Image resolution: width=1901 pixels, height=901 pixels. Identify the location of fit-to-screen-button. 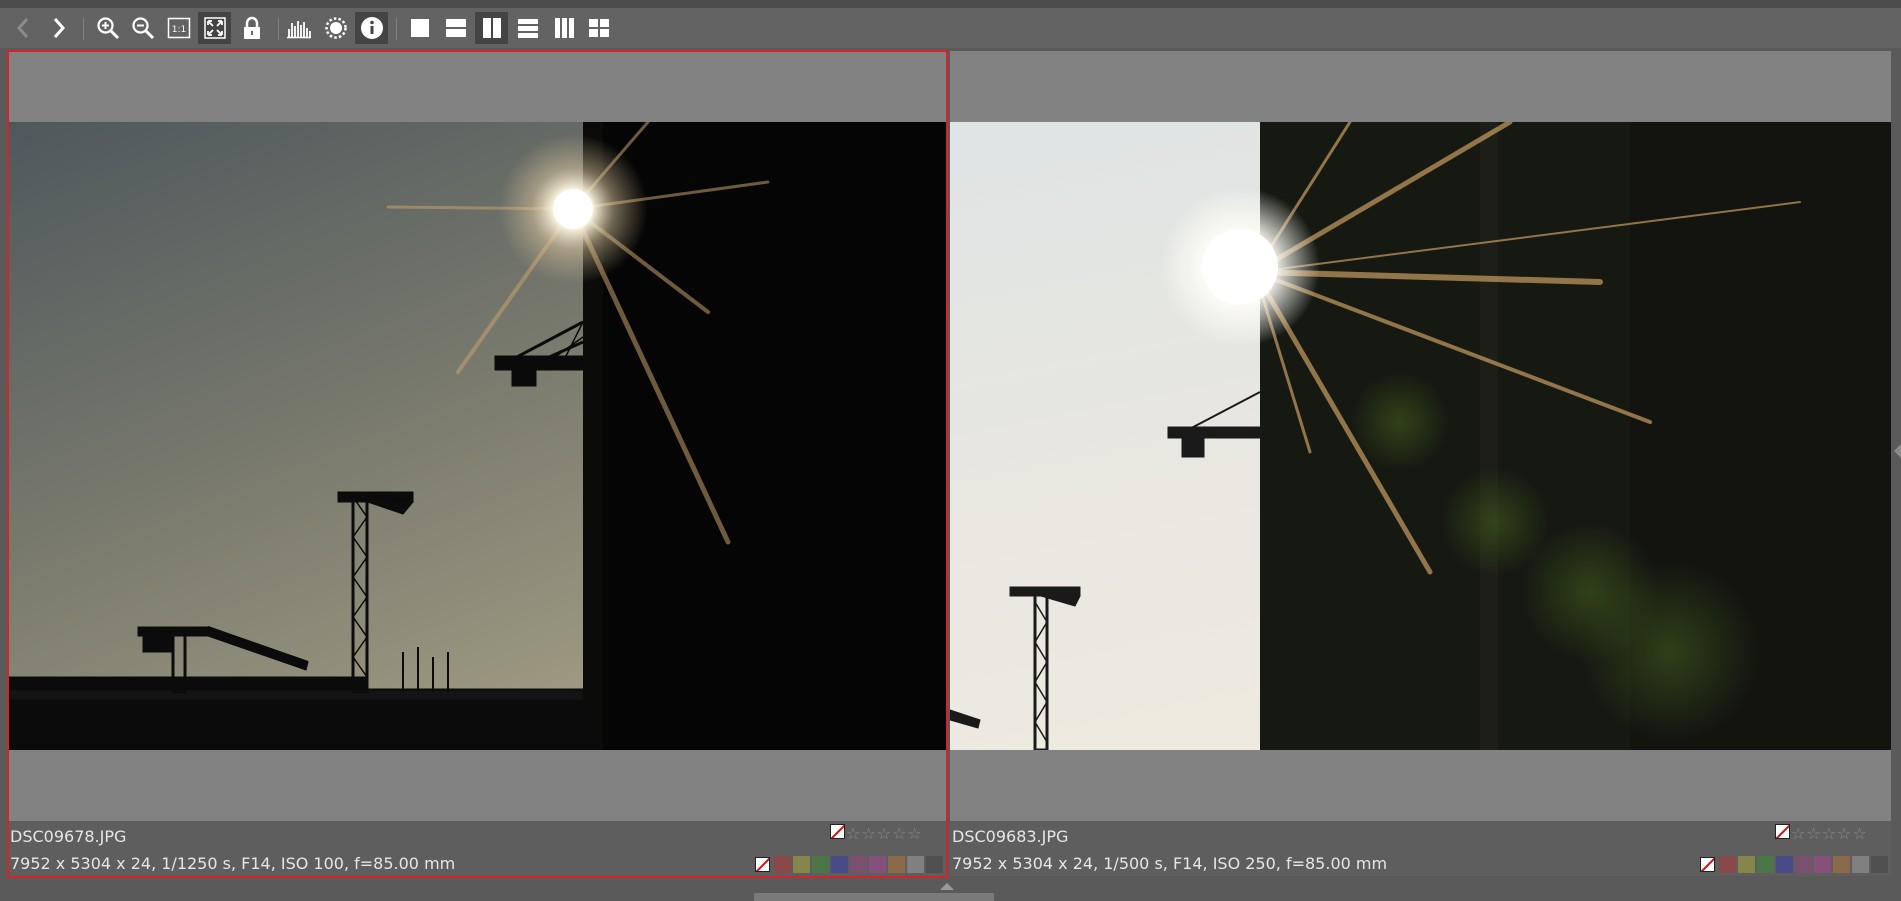
(214, 28).